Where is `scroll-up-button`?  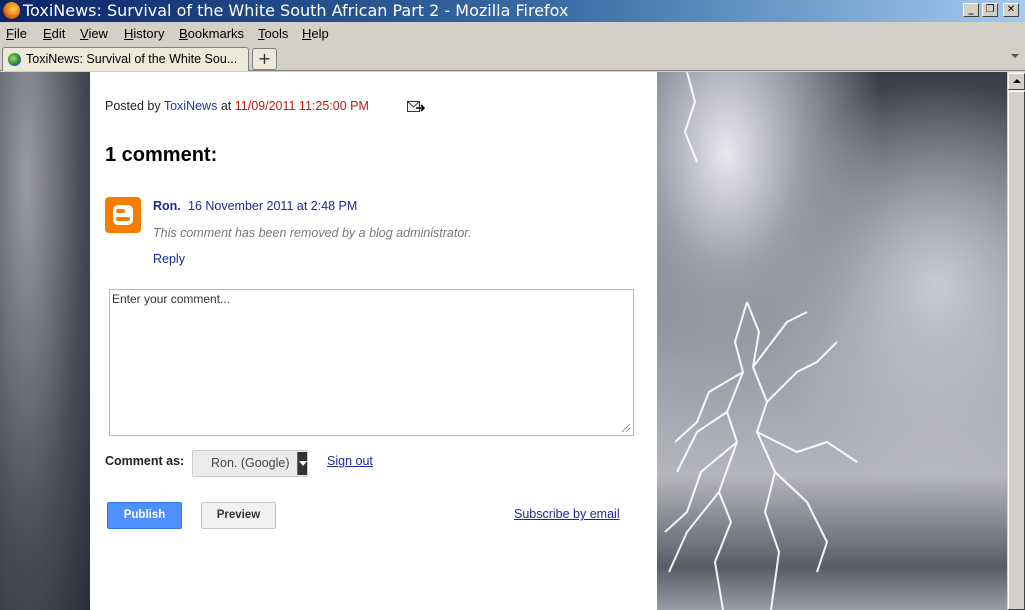
scroll-up-button is located at coordinates (1016, 81).